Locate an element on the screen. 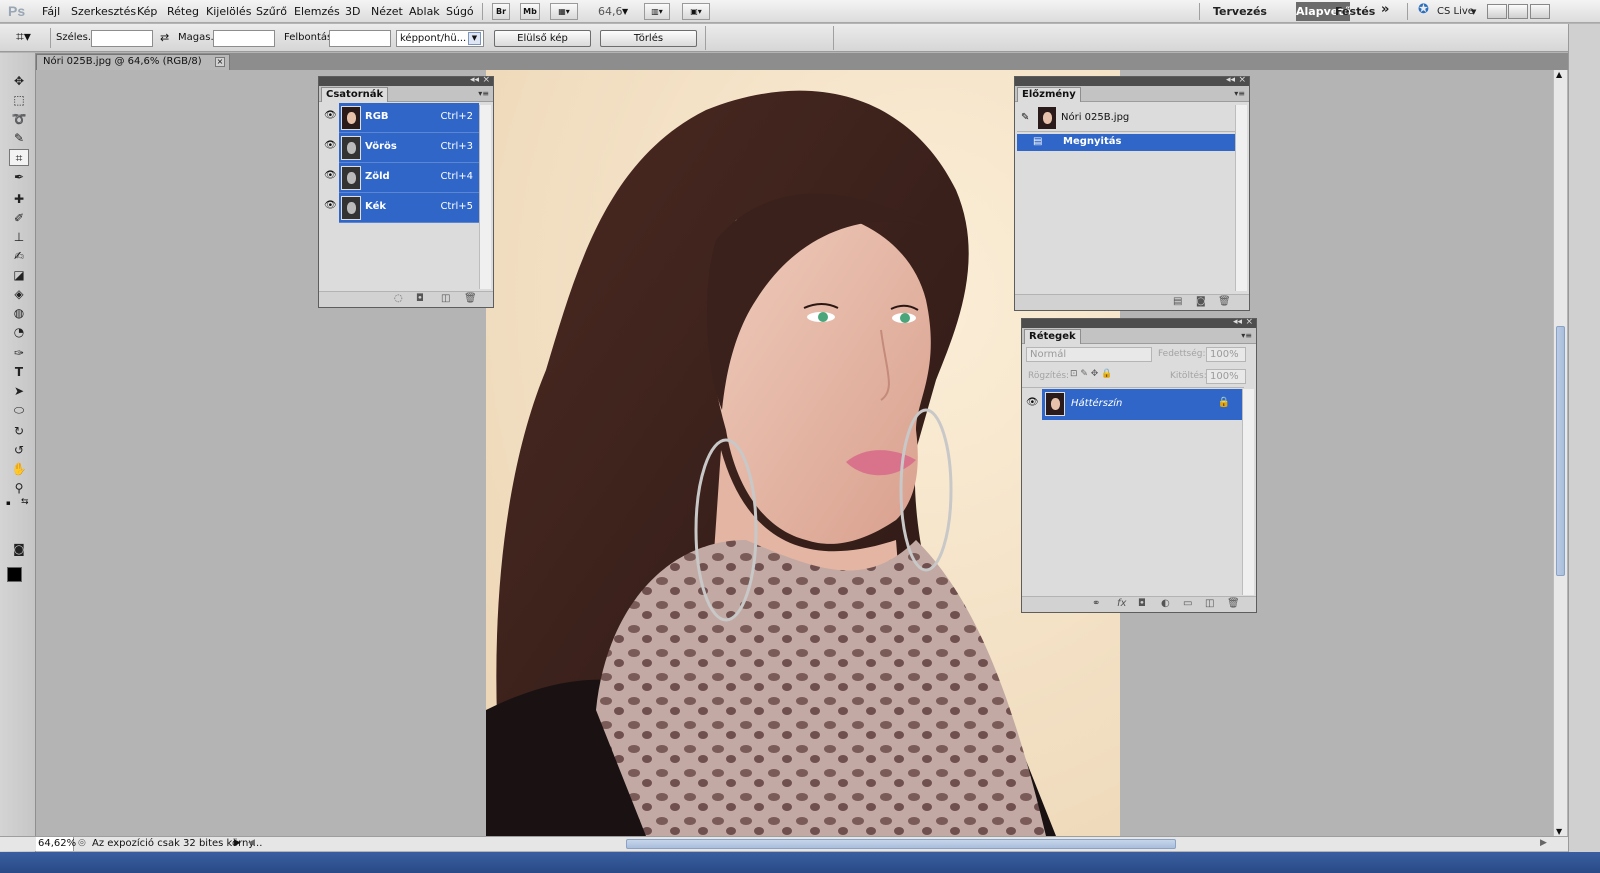 This screenshot has width=1600, height=873. menu-filter: Szűrő is located at coordinates (271, 11).